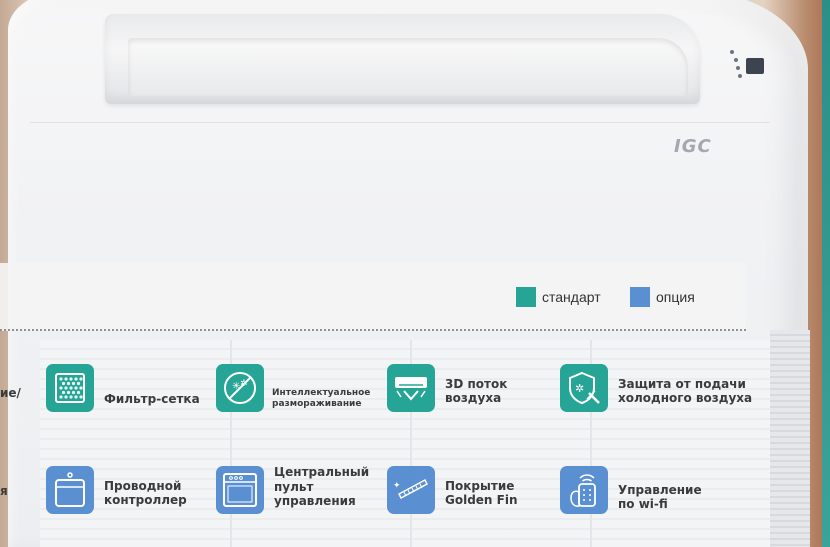 Image resolution: width=830 pixels, height=547 pixels. What do you see at coordinates (660, 496) in the screenshot?
I see `feature-label: Управление по wi-fi` at bounding box center [660, 496].